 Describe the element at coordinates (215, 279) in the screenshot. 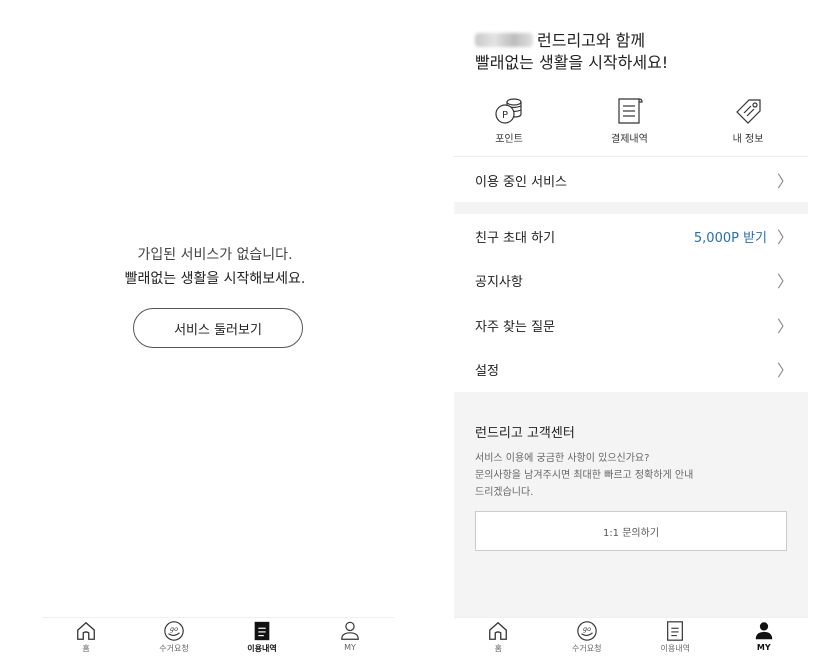

I see `empty-state-subtext: 빨래없는 생활을 시작해보세요.` at that location.